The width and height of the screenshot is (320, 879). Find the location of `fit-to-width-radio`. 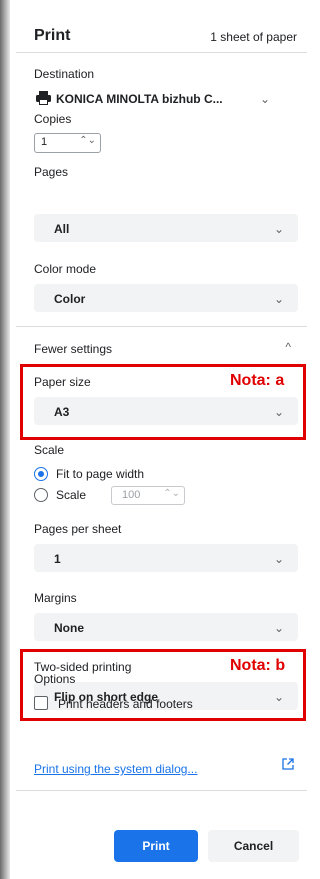

fit-to-width-radio is located at coordinates (41, 474).